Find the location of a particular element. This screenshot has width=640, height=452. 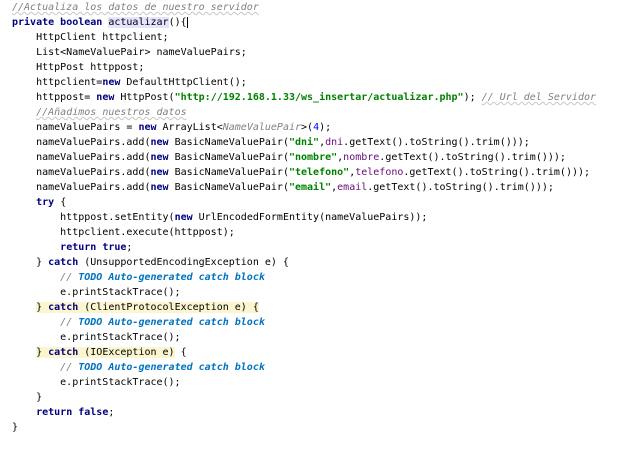

code-token: httpclient= is located at coordinates (57, 82).